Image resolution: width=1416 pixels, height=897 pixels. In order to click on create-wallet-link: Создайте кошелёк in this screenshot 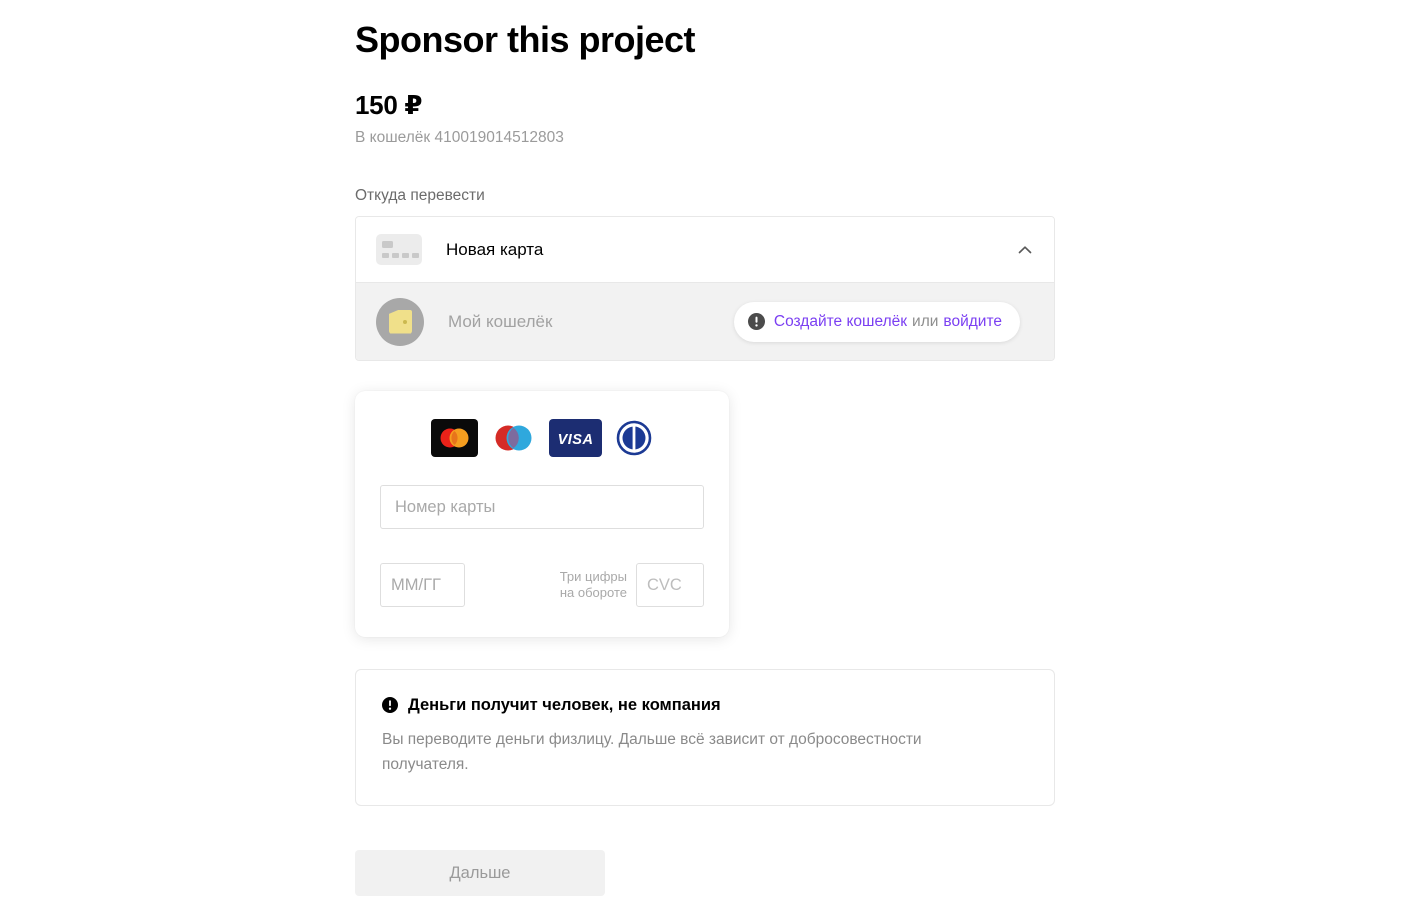, I will do `click(840, 322)`.